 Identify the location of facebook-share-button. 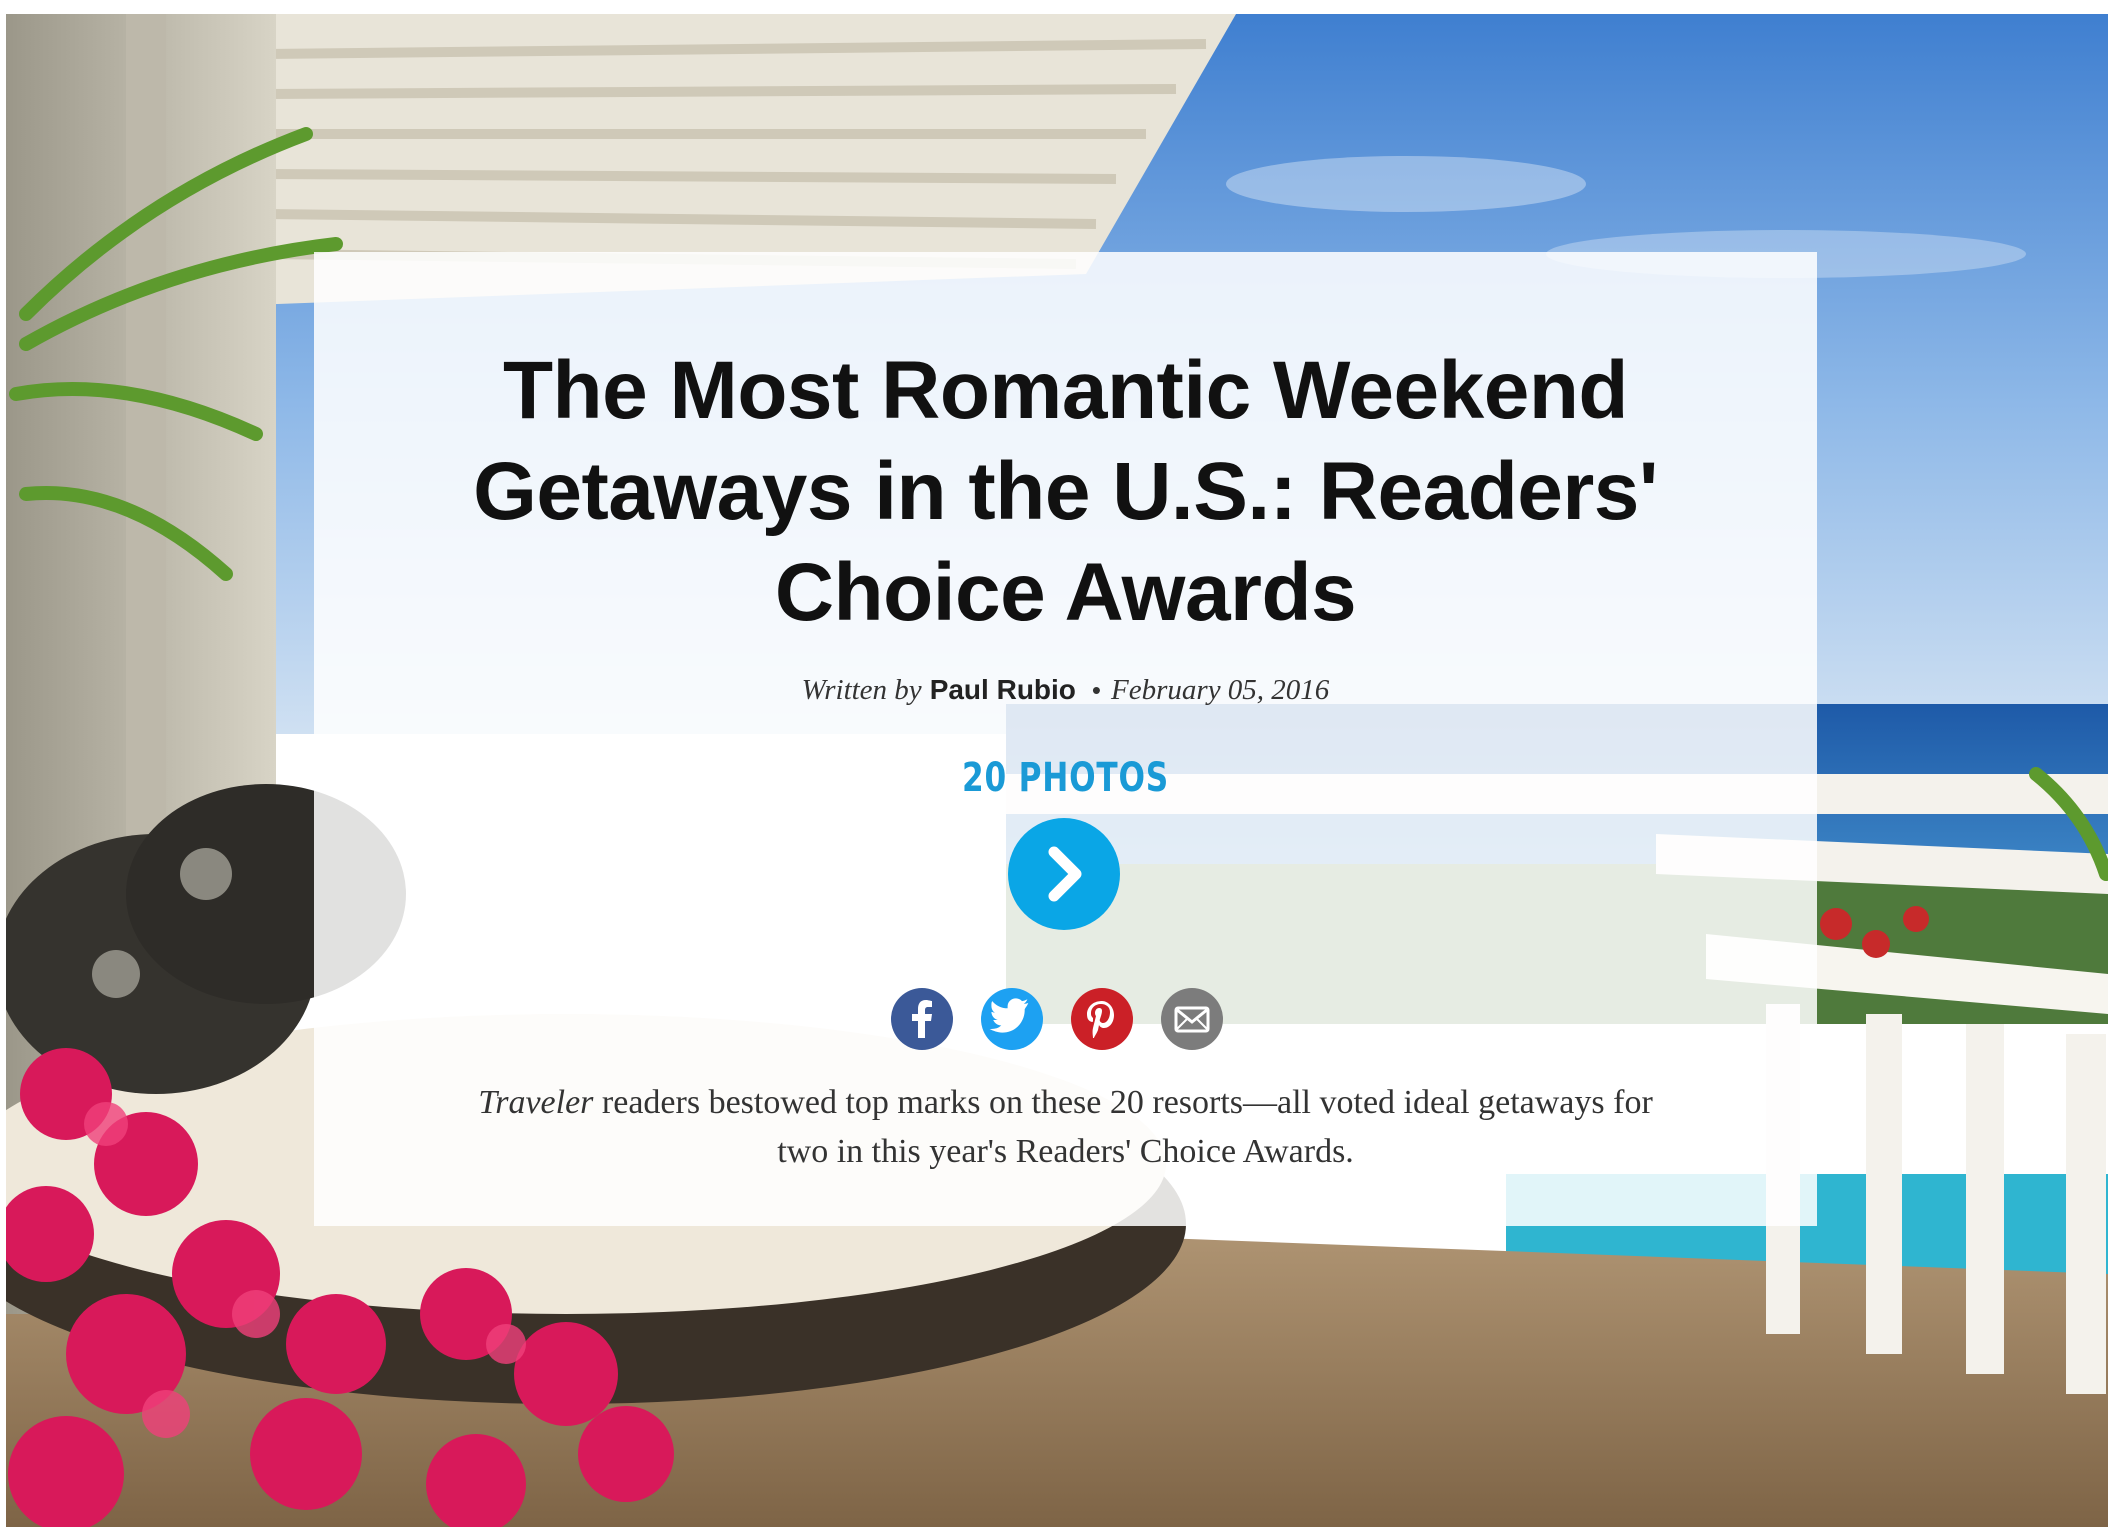
(922, 1019).